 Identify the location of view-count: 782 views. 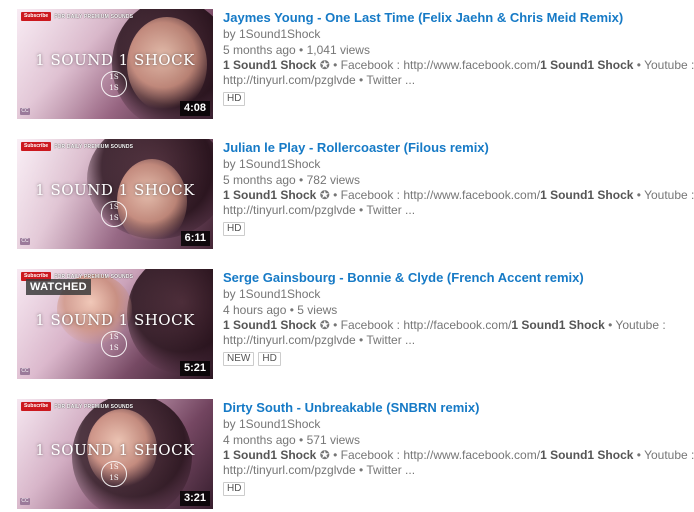
(333, 180).